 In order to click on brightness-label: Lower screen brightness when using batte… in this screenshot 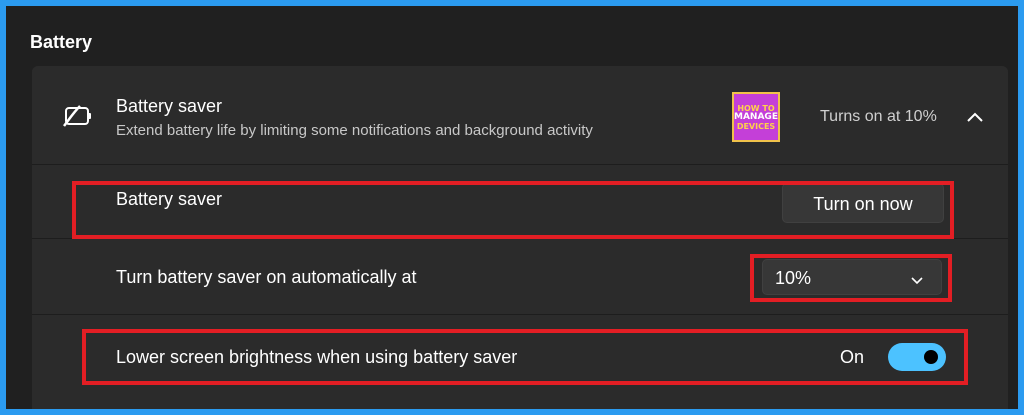, I will do `click(317, 357)`.